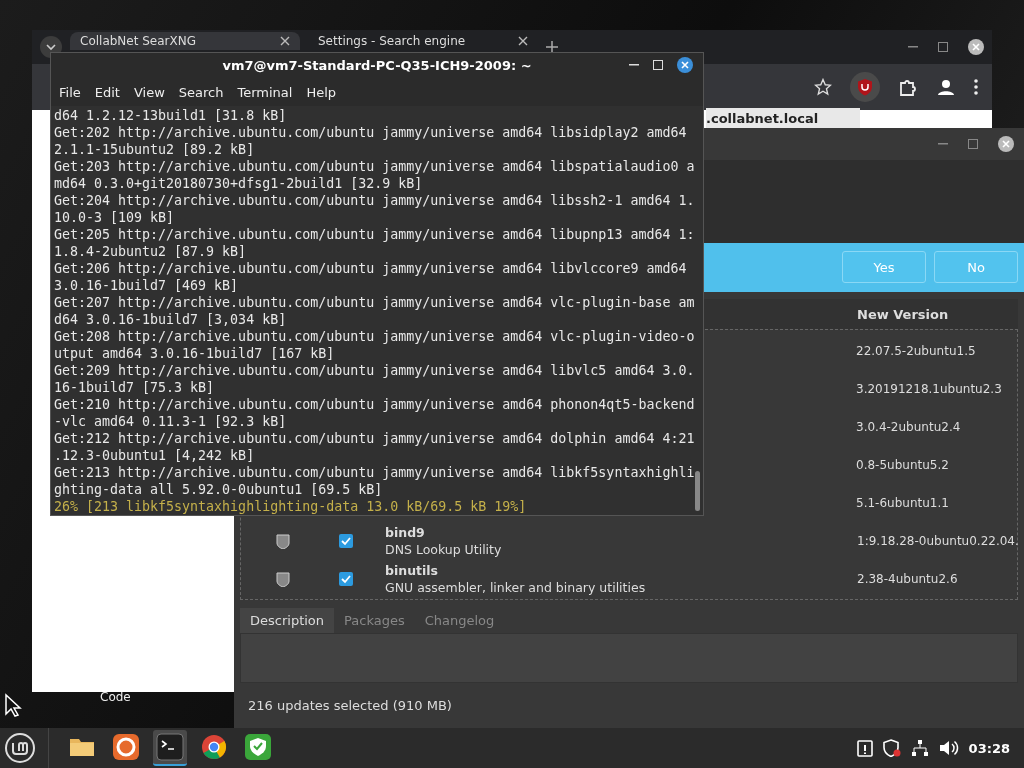 This screenshot has height=768, width=1024. I want to click on package-version: 3.20191218.1ubuntu2.3, so click(929, 389).